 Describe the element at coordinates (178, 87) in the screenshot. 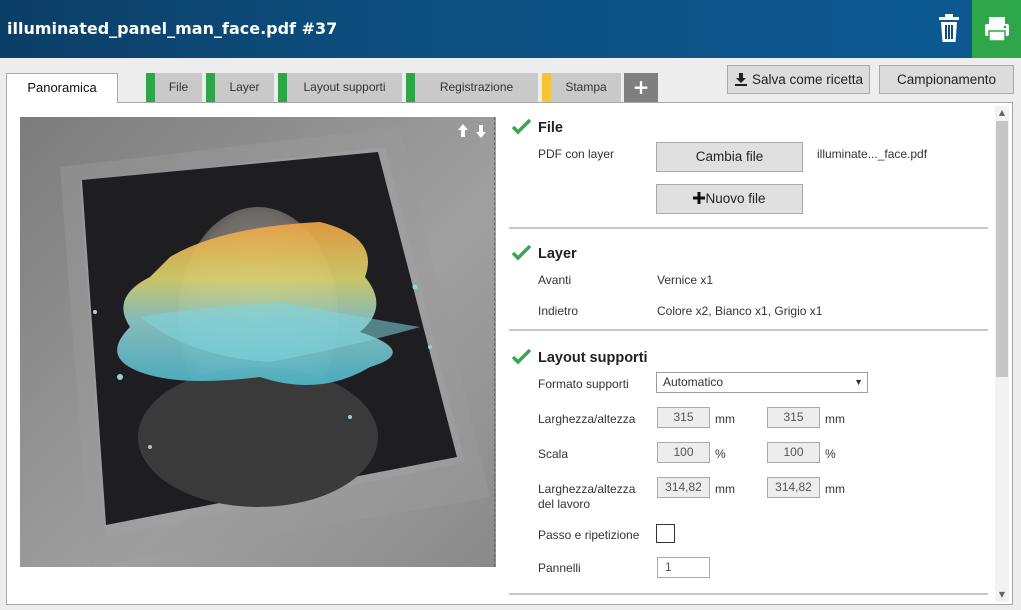

I see `tab-label: File` at that location.